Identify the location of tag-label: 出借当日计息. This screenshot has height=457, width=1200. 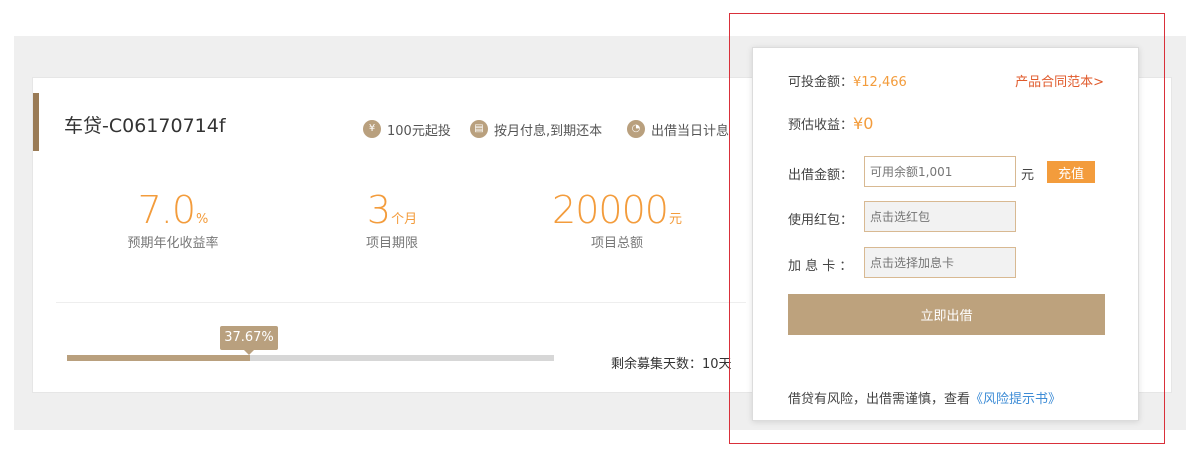
(690, 131).